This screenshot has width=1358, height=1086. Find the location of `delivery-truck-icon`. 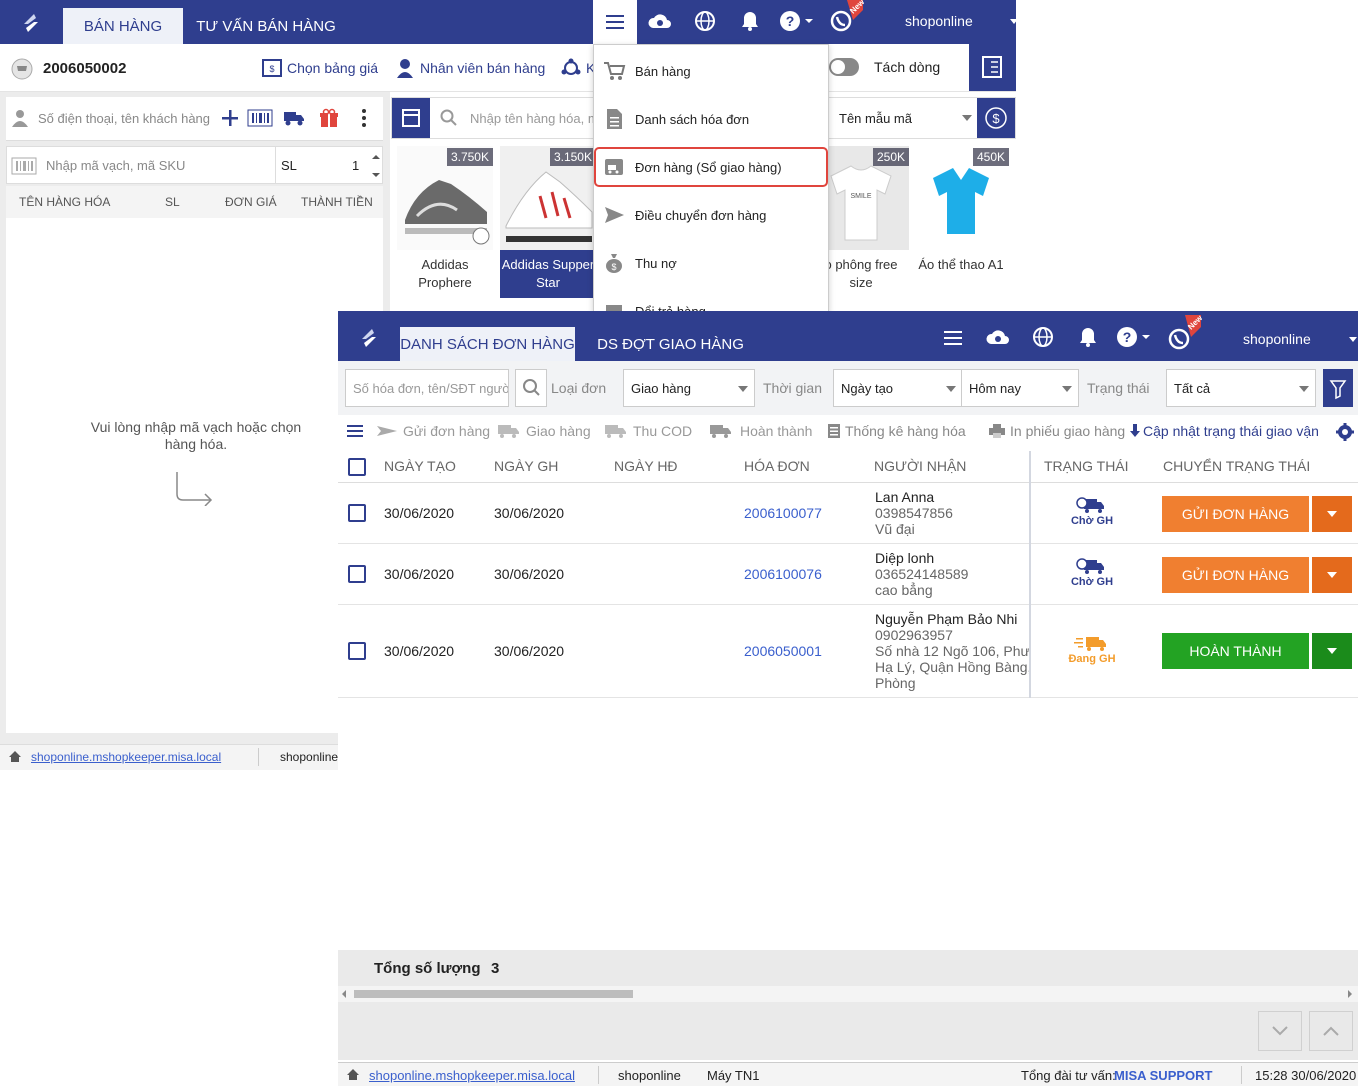

delivery-truck-icon is located at coordinates (294, 118).